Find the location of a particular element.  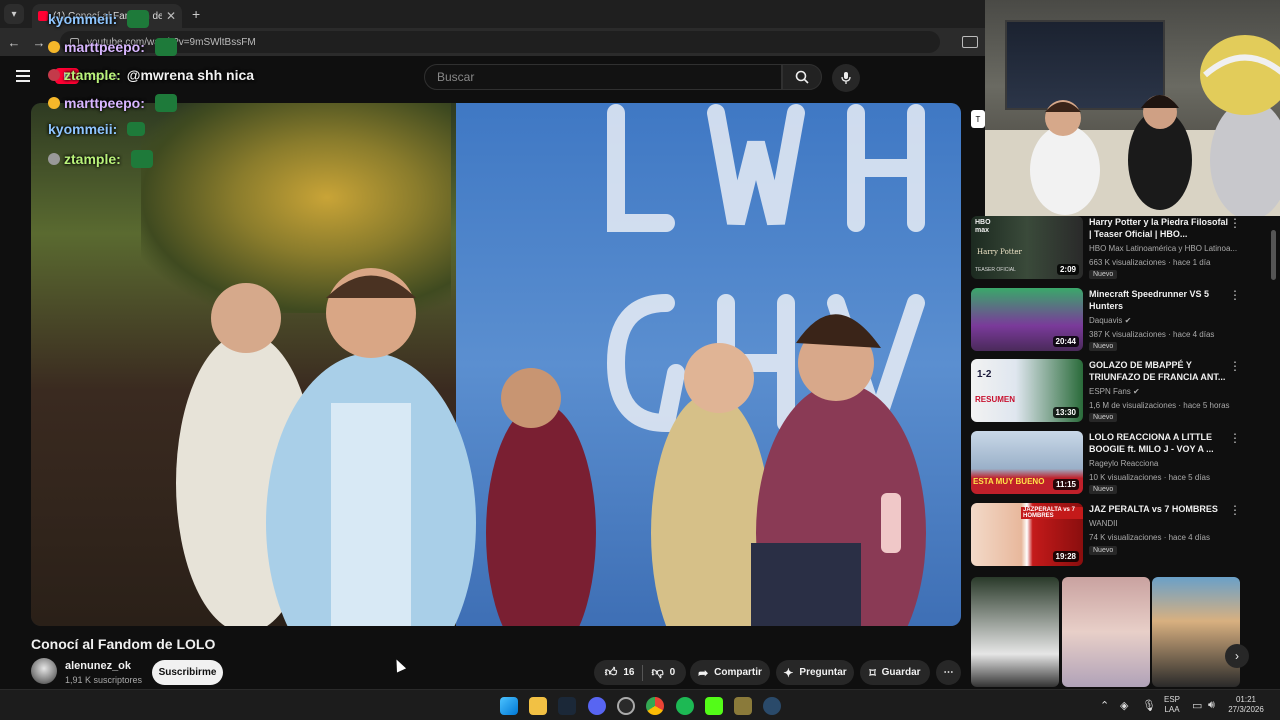

share-icon: ➦ is located at coordinates (703, 672).